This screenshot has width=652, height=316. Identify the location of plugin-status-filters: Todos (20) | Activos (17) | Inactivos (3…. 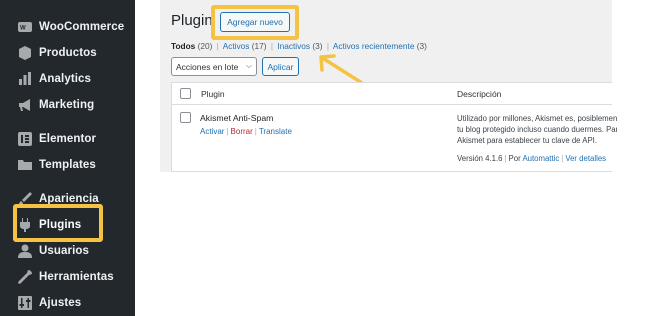
(299, 46).